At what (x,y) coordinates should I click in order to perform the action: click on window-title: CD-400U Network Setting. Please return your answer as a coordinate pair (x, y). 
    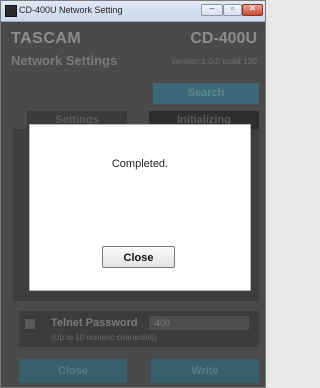
    Looking at the image, I should click on (71, 10).